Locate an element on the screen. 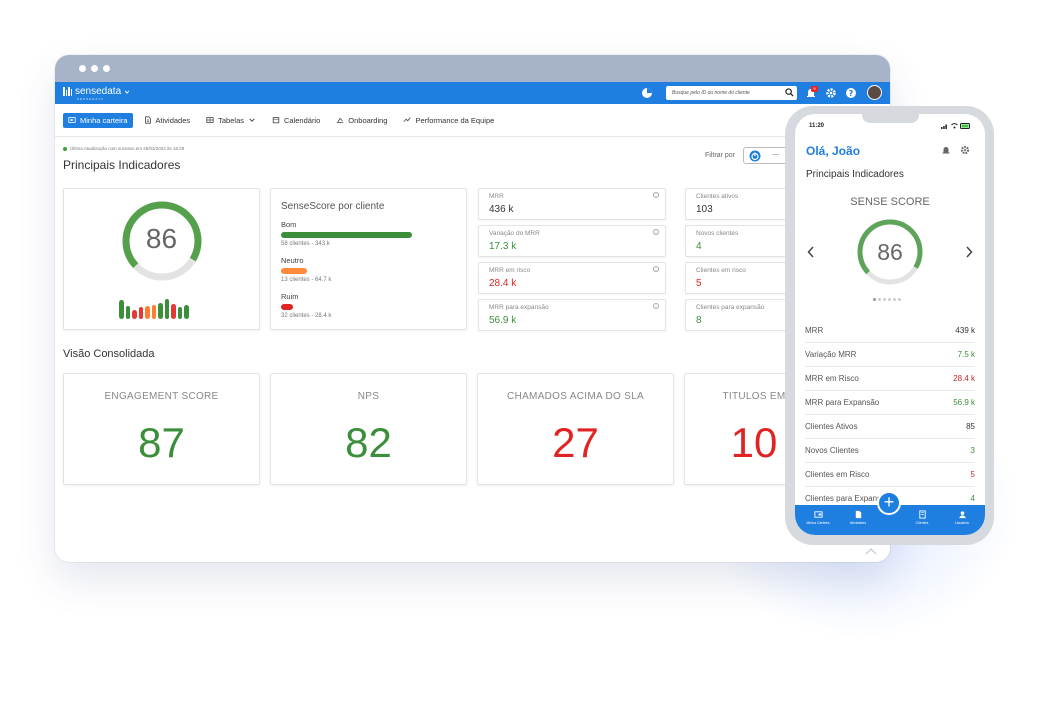 The height and width of the screenshot is (717, 1046). search-input: Busque pelo ID ou nome do cliente is located at coordinates (731, 93).